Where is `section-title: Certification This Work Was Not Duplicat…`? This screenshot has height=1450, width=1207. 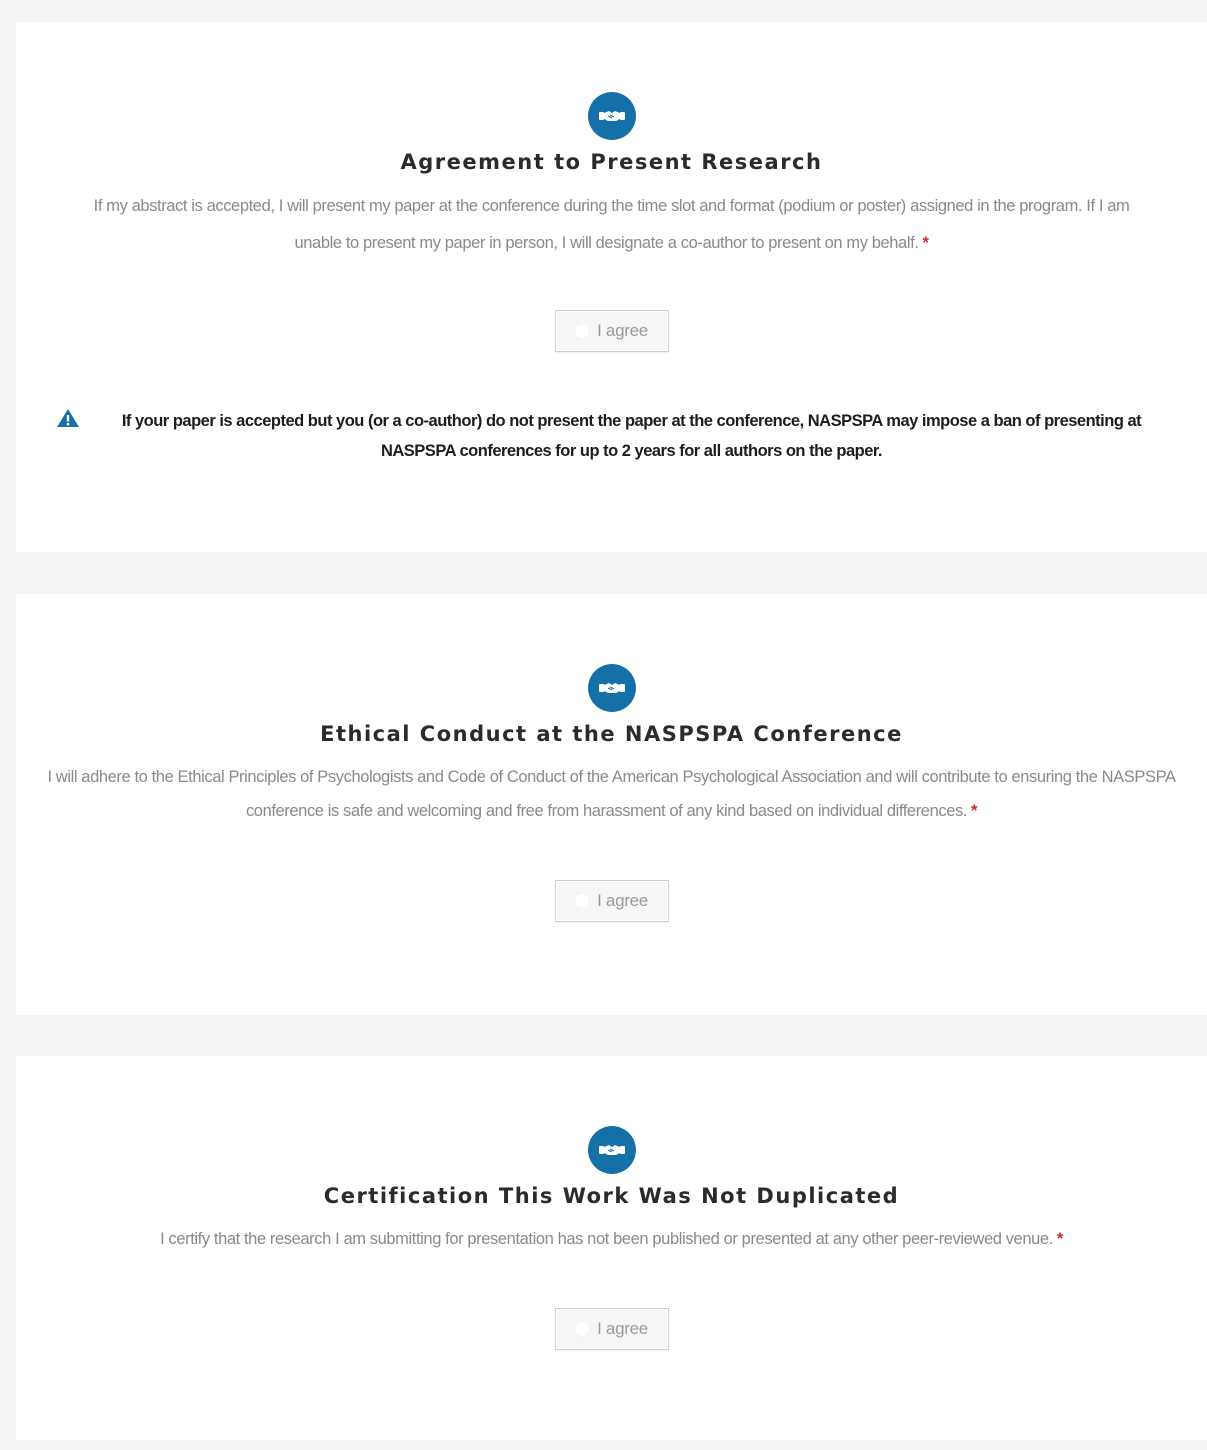 section-title: Certification This Work Was Not Duplicat… is located at coordinates (611, 1196).